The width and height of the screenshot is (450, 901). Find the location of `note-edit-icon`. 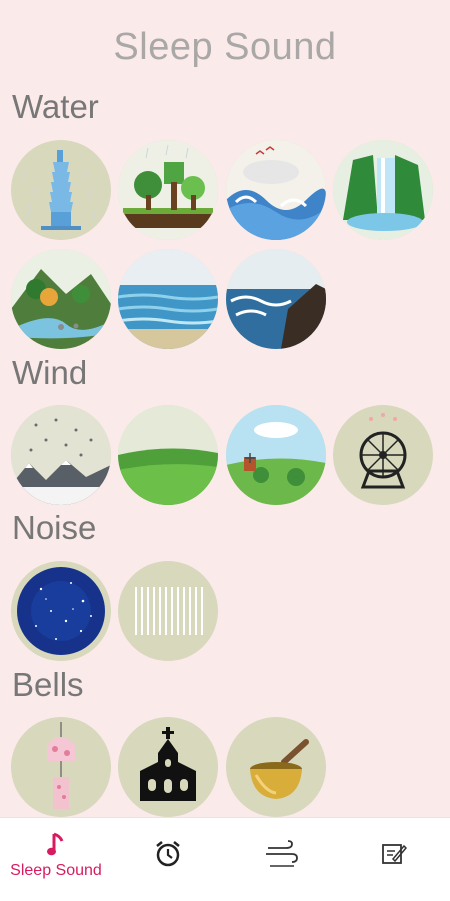

note-edit-icon is located at coordinates (394, 854).